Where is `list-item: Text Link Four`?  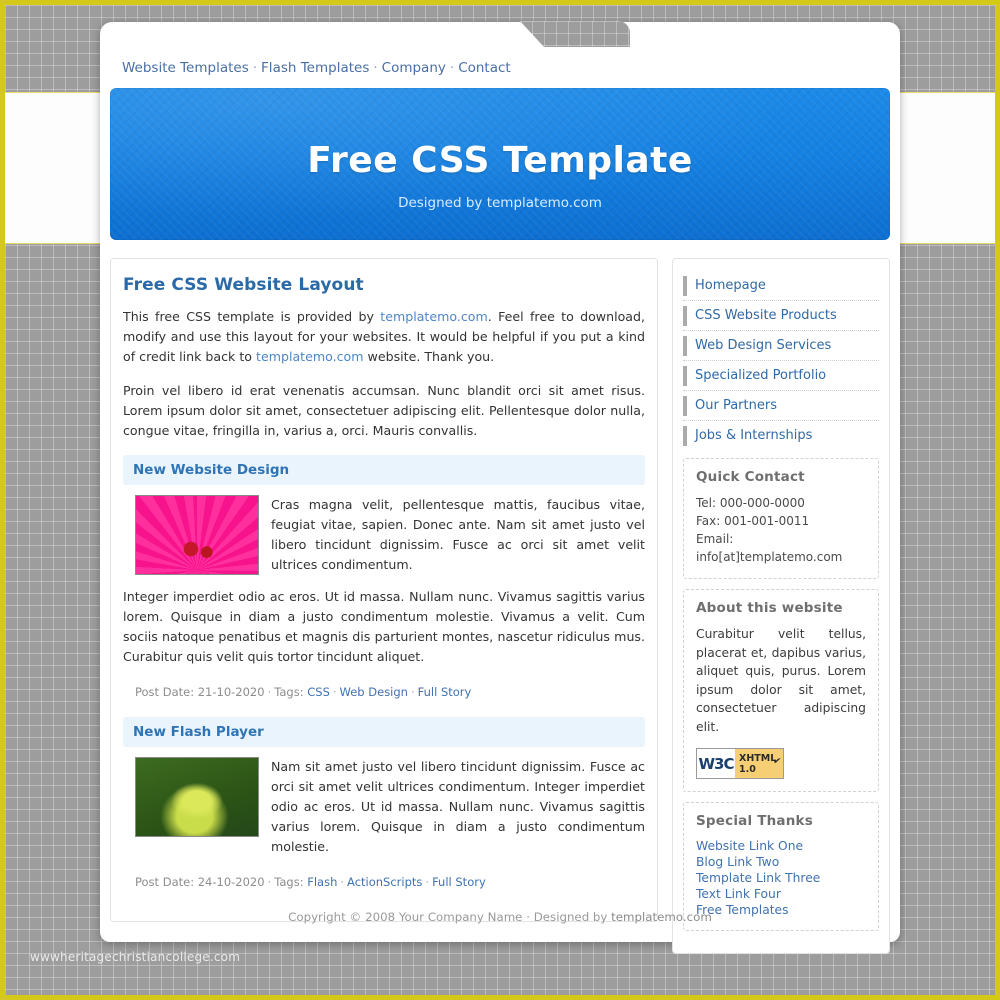 list-item: Text Link Four is located at coordinates (781, 894).